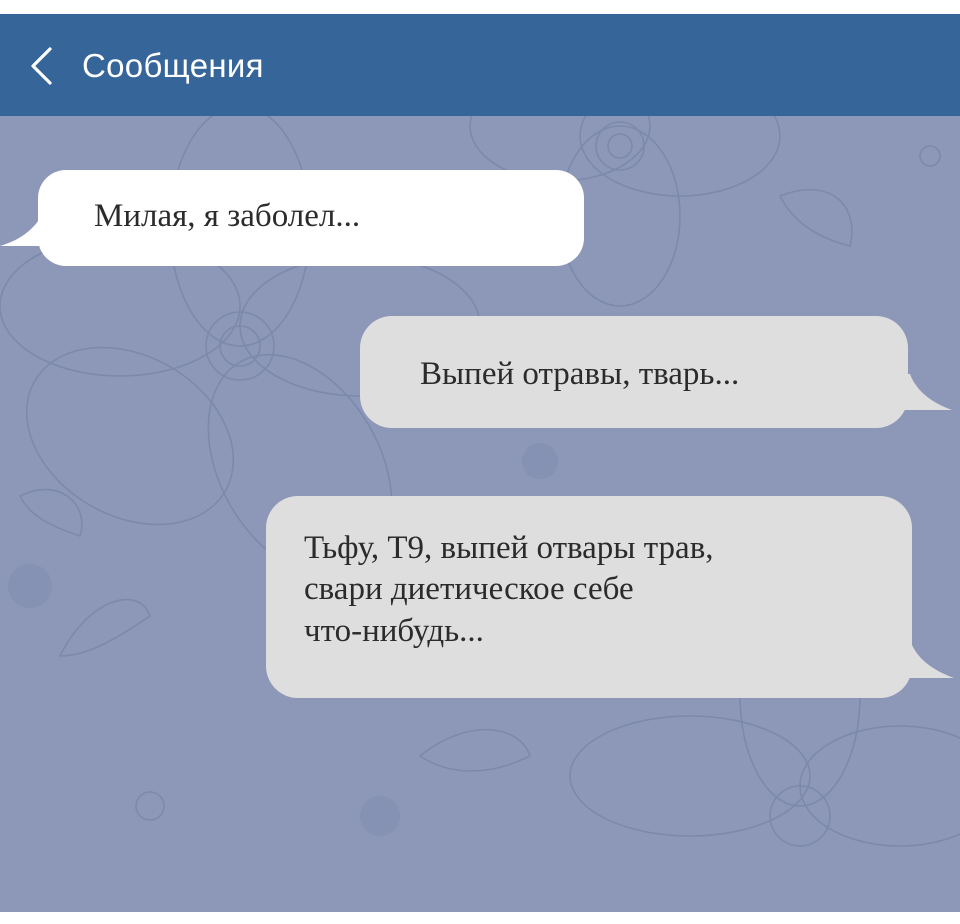 Image resolution: width=960 pixels, height=924 pixels. What do you see at coordinates (480, 65) in the screenshot?
I see `top-bar: Сообщения` at bounding box center [480, 65].